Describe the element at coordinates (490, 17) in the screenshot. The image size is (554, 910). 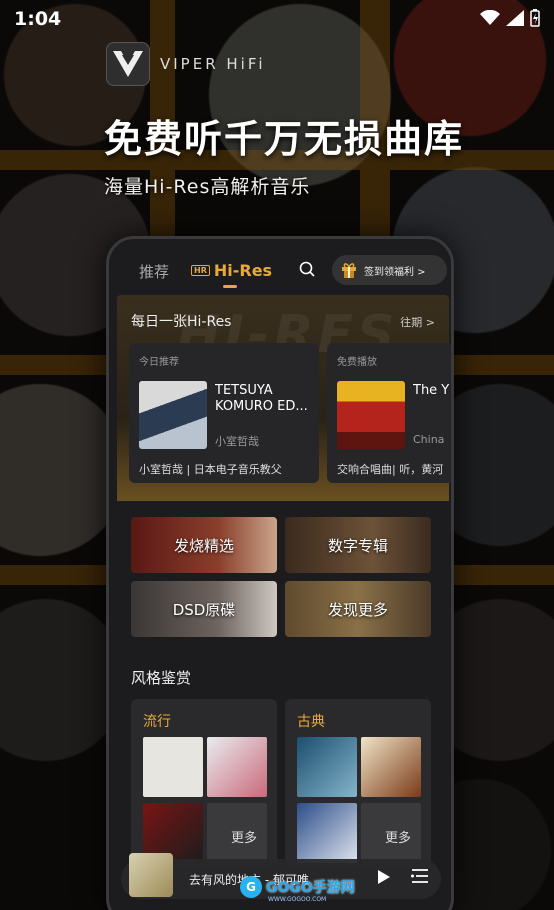
I see `wifi-icon` at that location.